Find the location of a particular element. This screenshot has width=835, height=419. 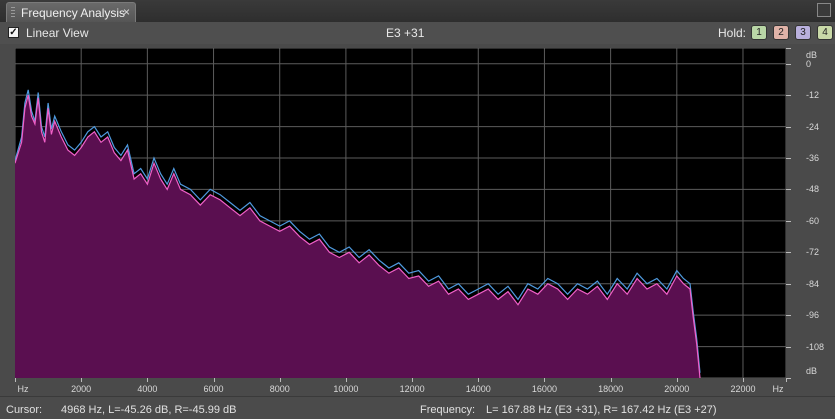

hz-tick-label: 4000 is located at coordinates (147, 389).